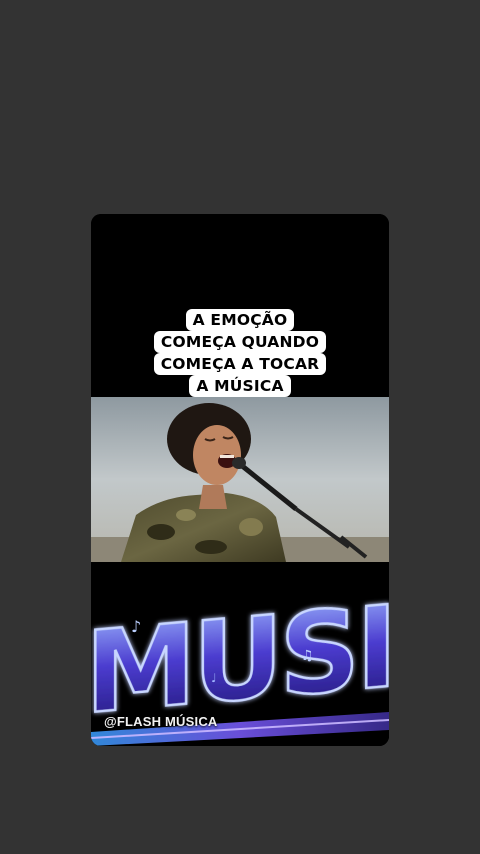 The image size is (480, 854). I want to click on watermark-handle: @FLASH MÚSICA, so click(161, 721).